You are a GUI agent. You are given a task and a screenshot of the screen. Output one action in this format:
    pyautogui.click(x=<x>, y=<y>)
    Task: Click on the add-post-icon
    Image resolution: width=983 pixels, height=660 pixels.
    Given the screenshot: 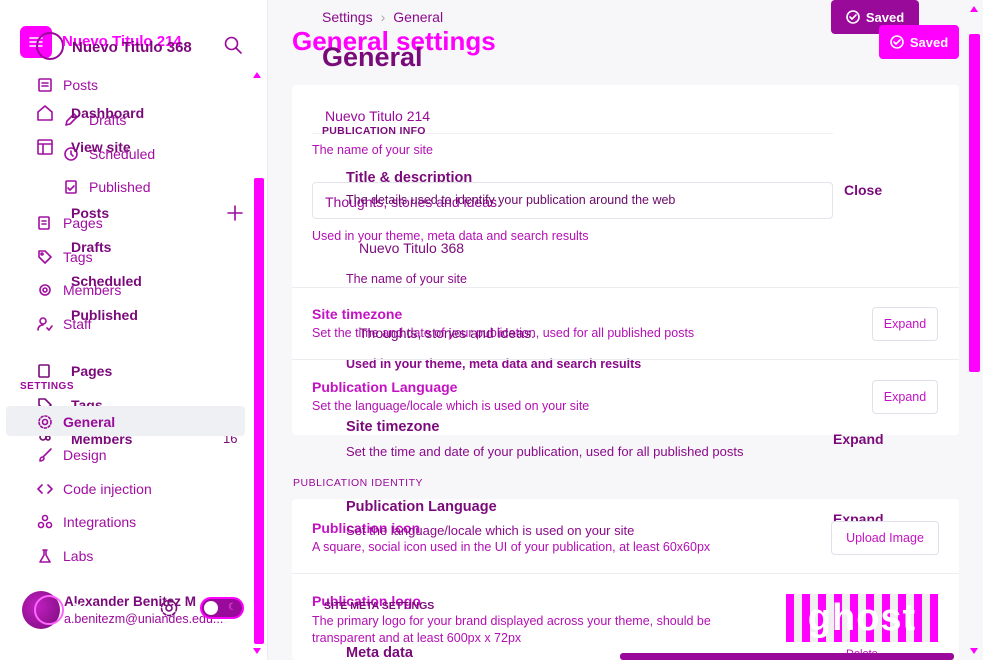 What is the action you would take?
    pyautogui.click(x=235, y=213)
    